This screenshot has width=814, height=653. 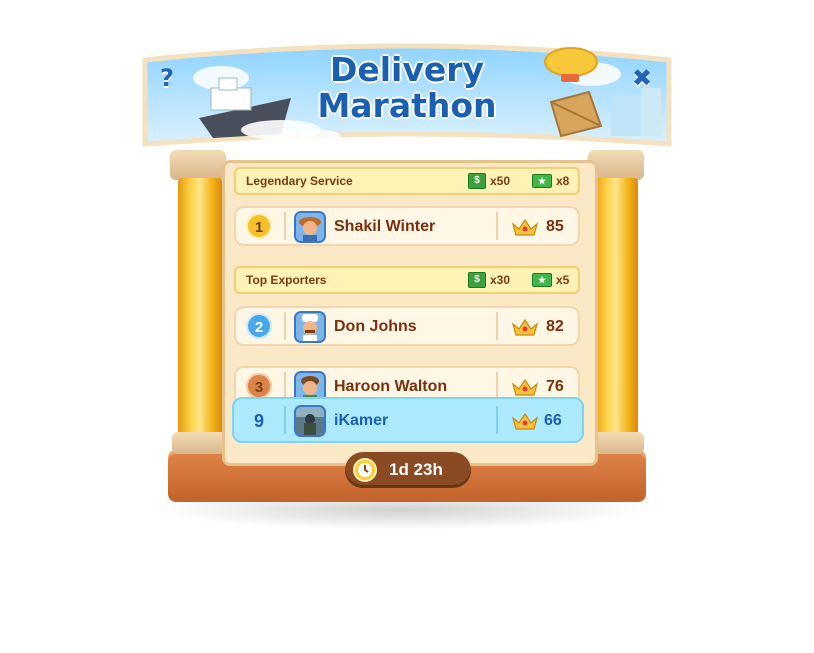 What do you see at coordinates (167, 78) in the screenshot?
I see `help-question-icon: ?` at bounding box center [167, 78].